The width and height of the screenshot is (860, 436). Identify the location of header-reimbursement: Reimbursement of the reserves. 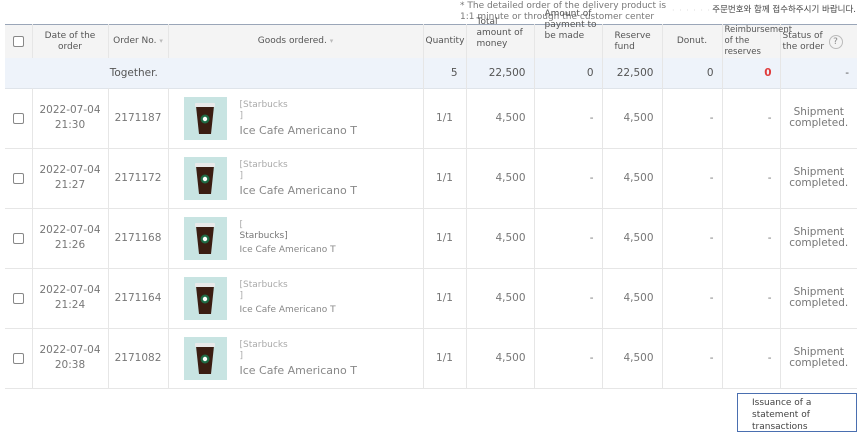
(757, 41).